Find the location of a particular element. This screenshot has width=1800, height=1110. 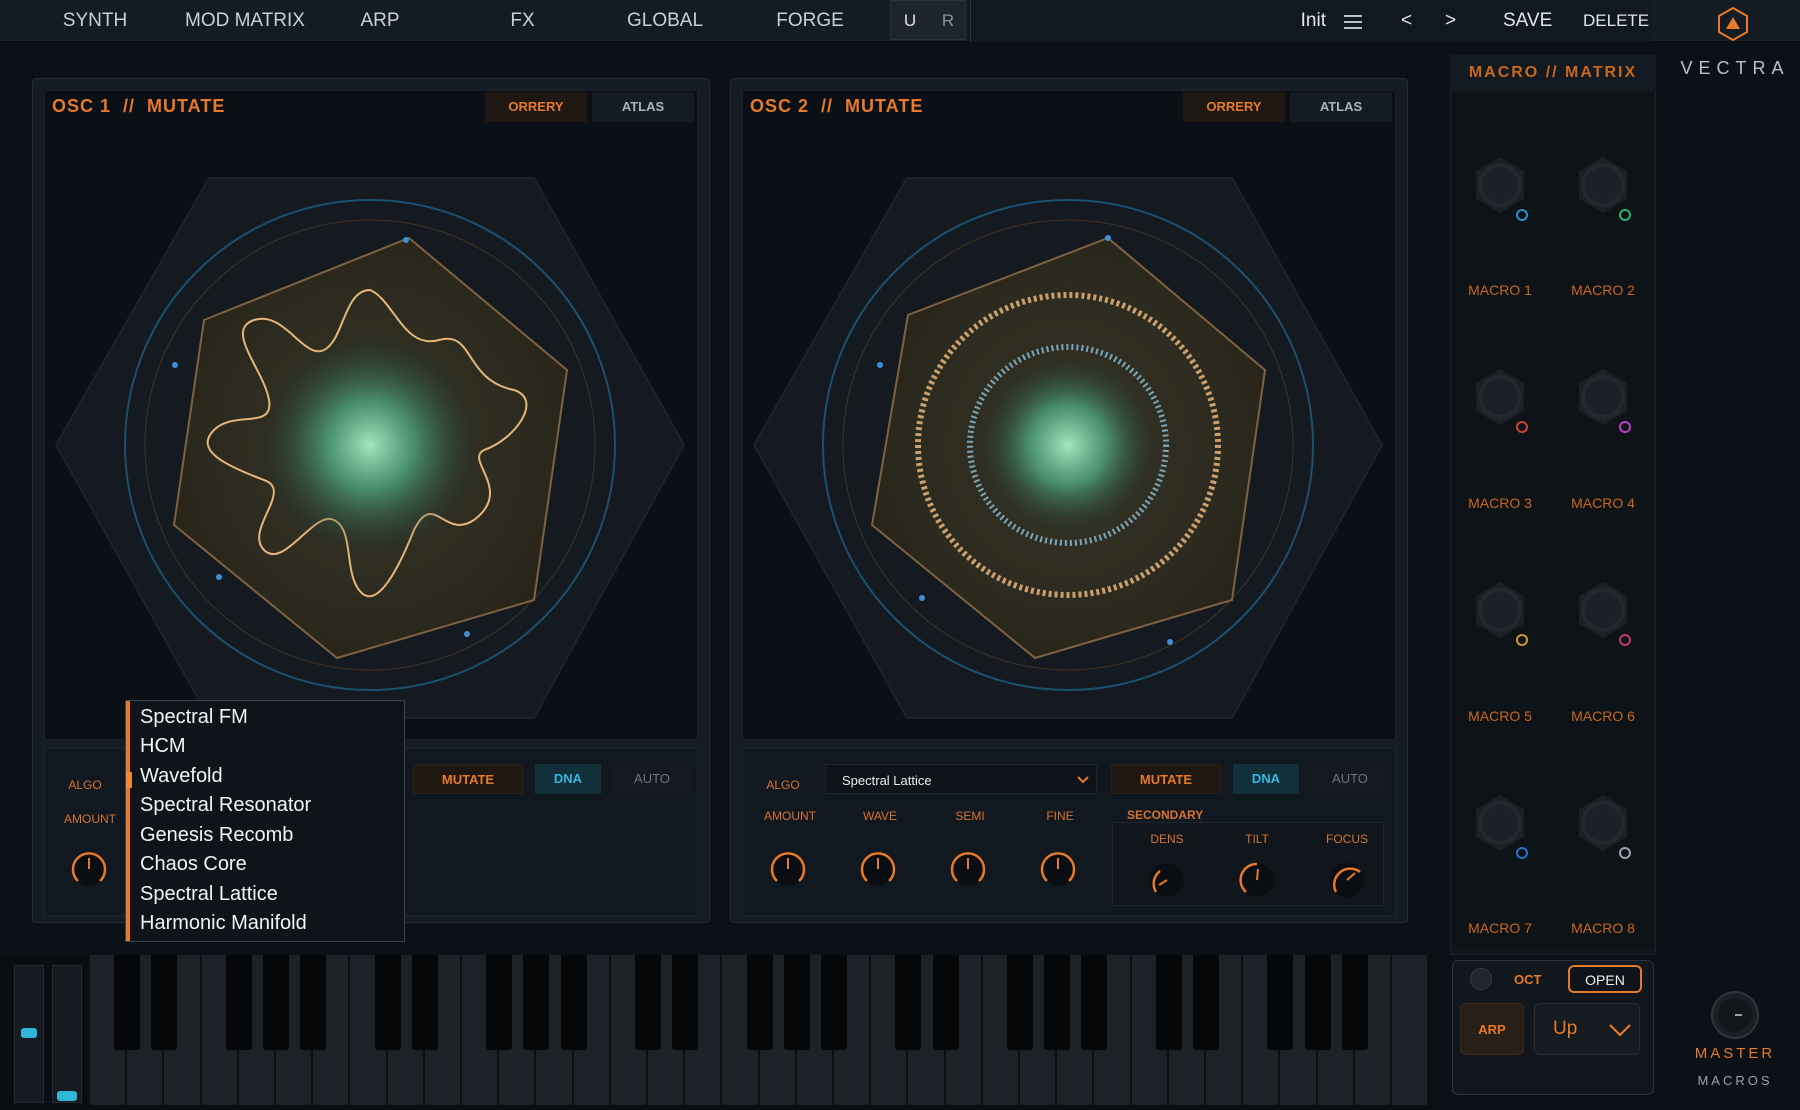

arp-button: ARP is located at coordinates (1492, 1029).